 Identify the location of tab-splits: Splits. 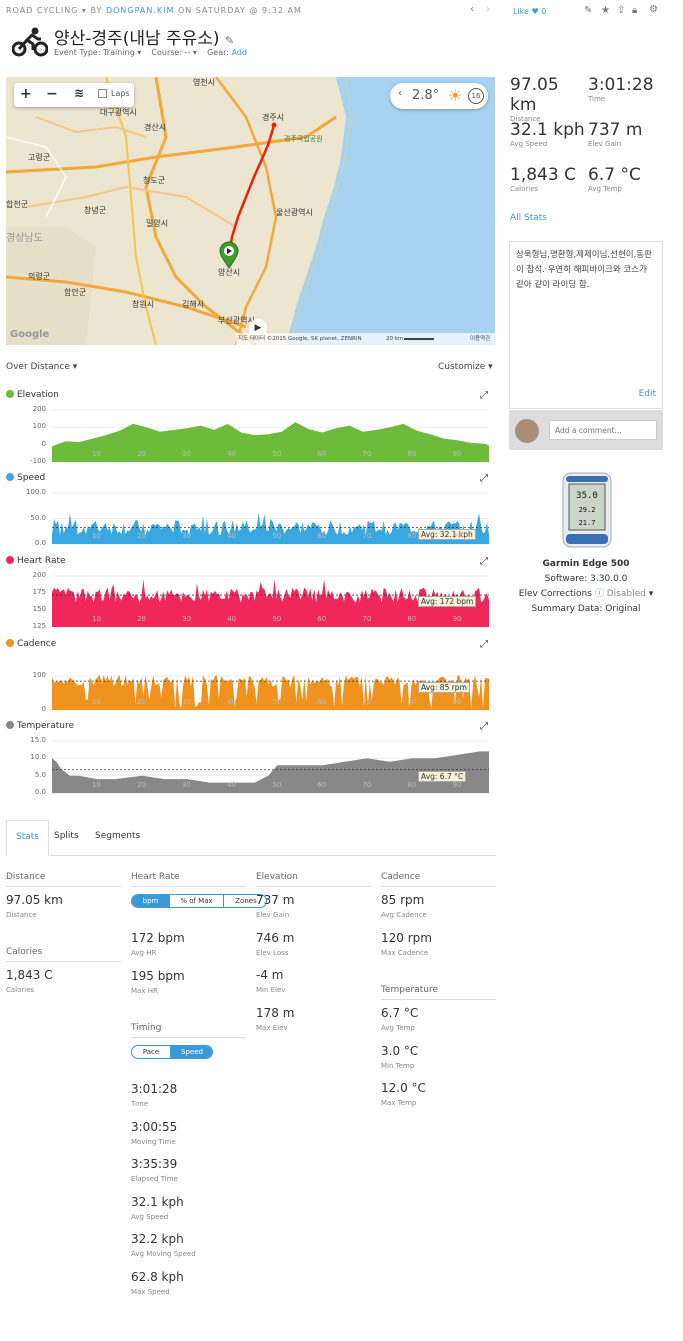
(66, 836).